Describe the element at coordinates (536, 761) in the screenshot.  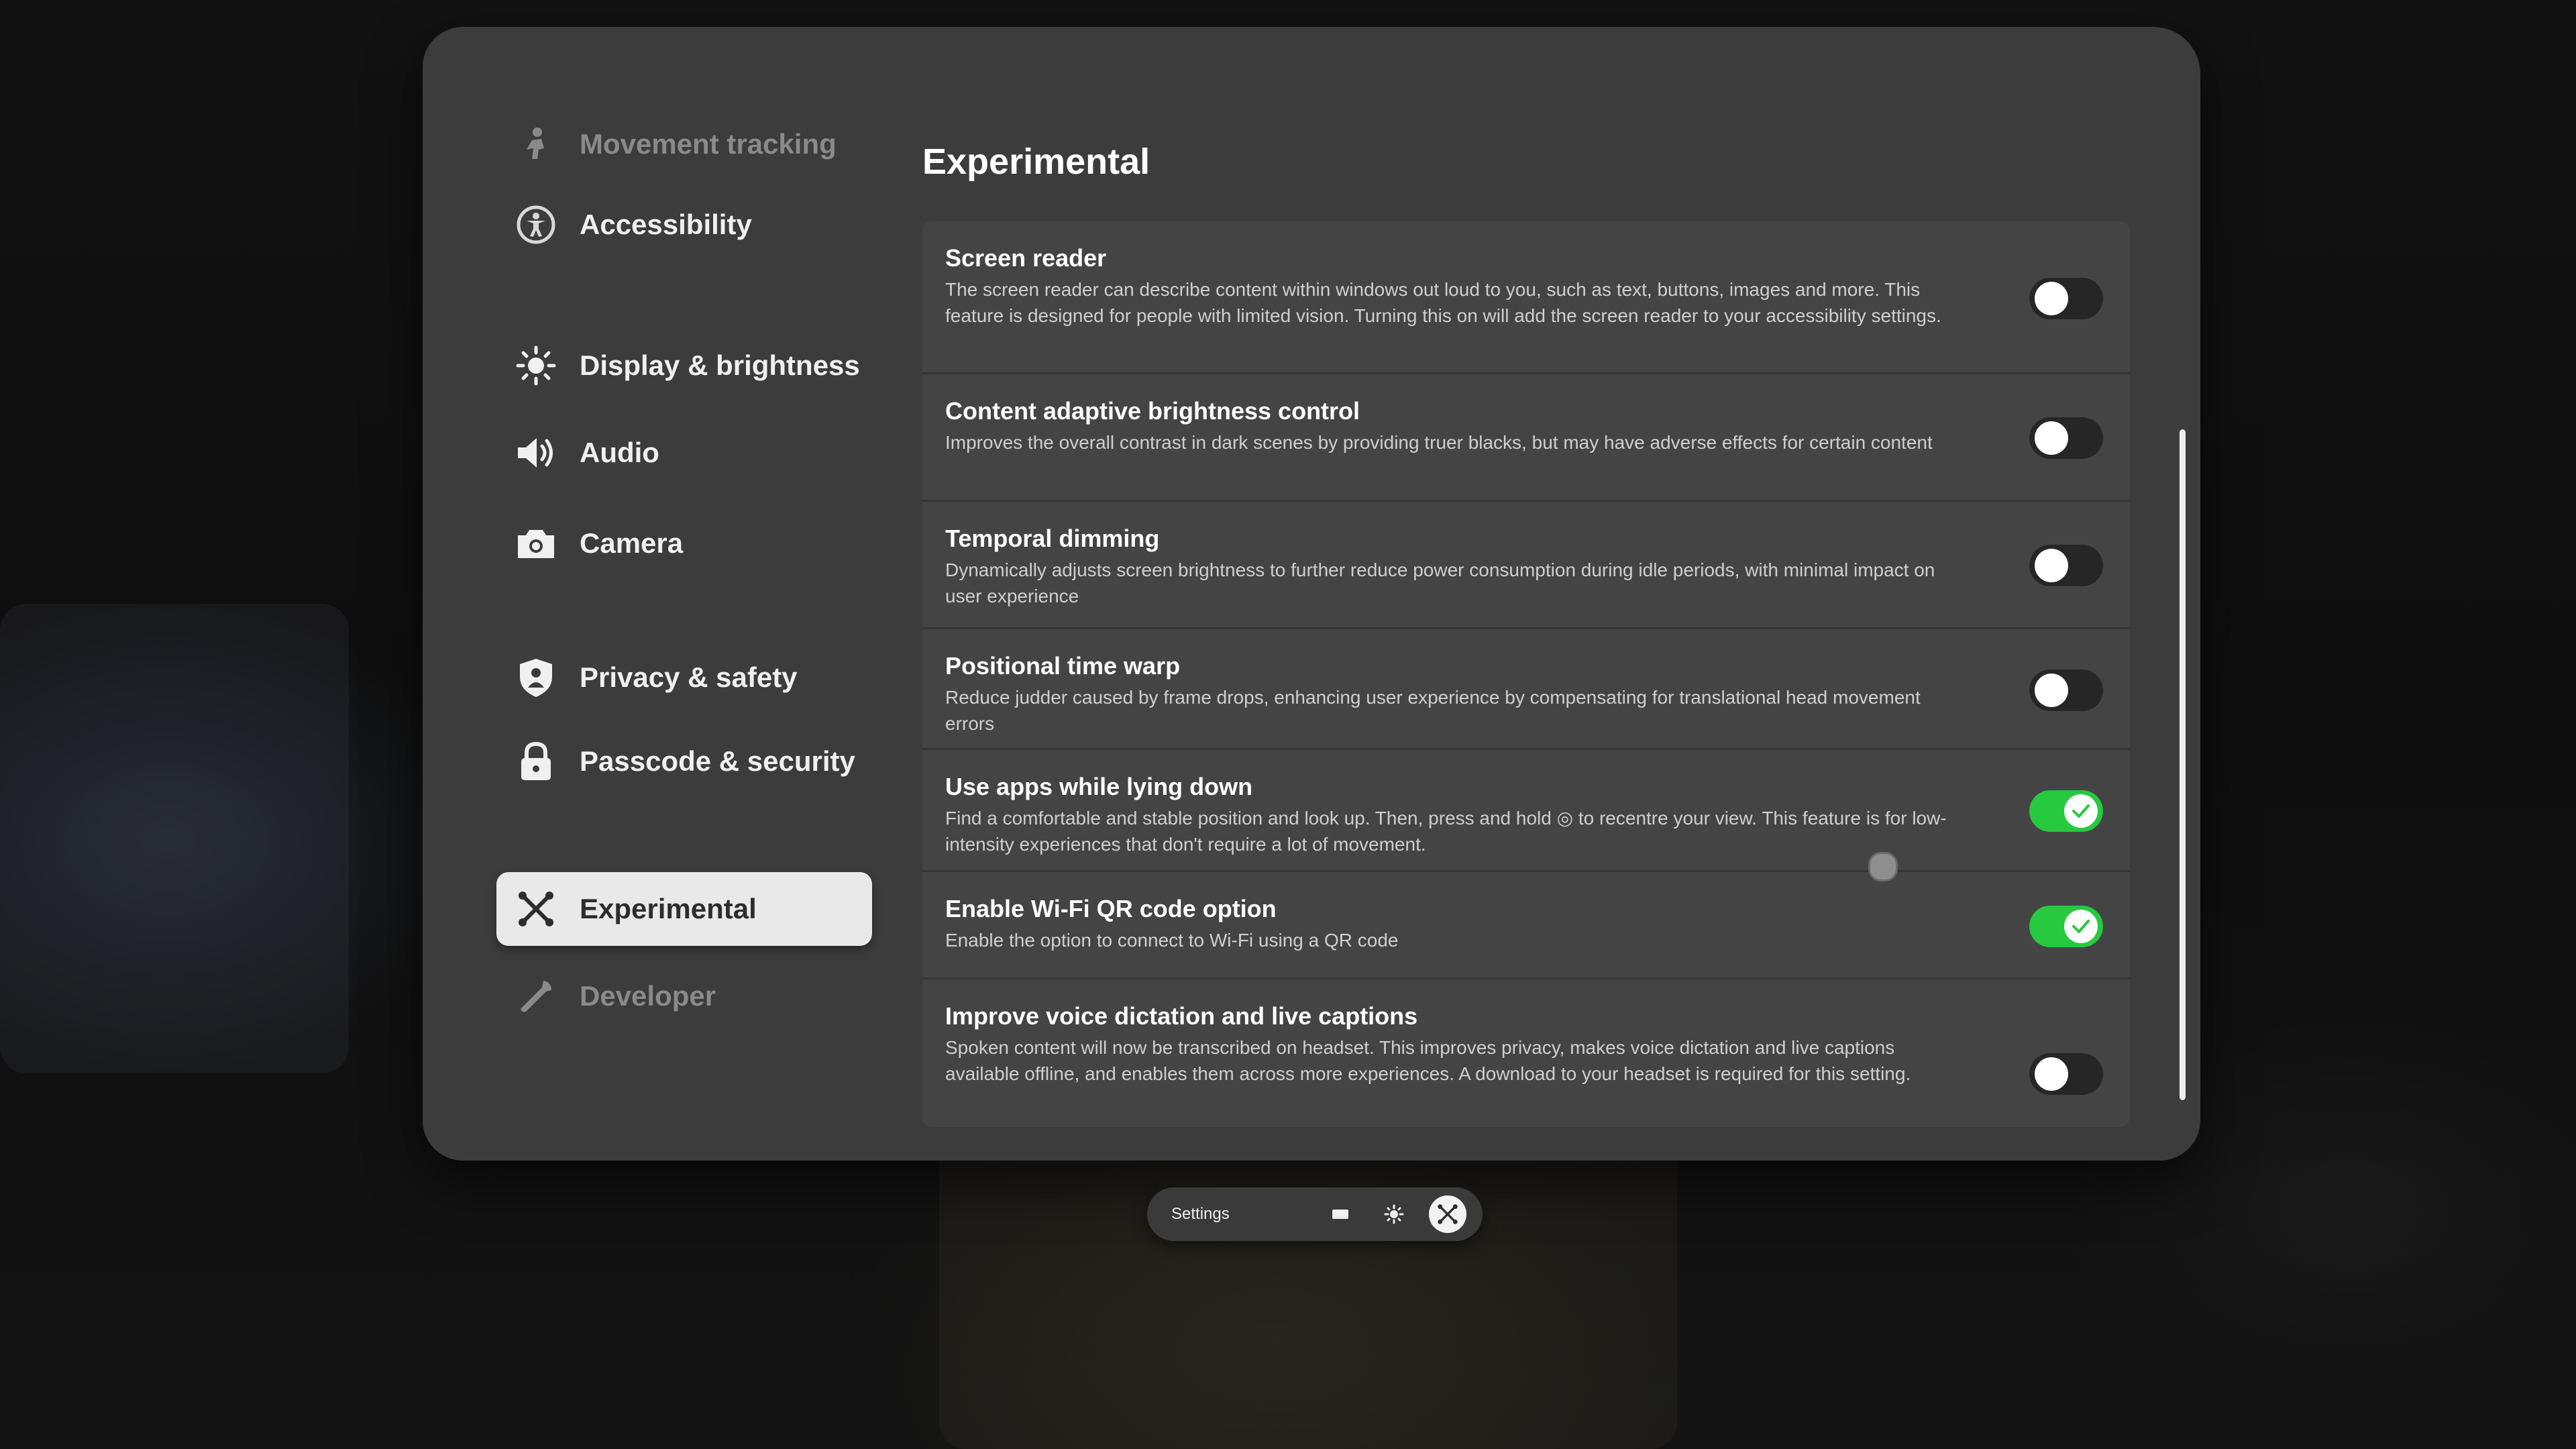
I see `lock-icon` at that location.